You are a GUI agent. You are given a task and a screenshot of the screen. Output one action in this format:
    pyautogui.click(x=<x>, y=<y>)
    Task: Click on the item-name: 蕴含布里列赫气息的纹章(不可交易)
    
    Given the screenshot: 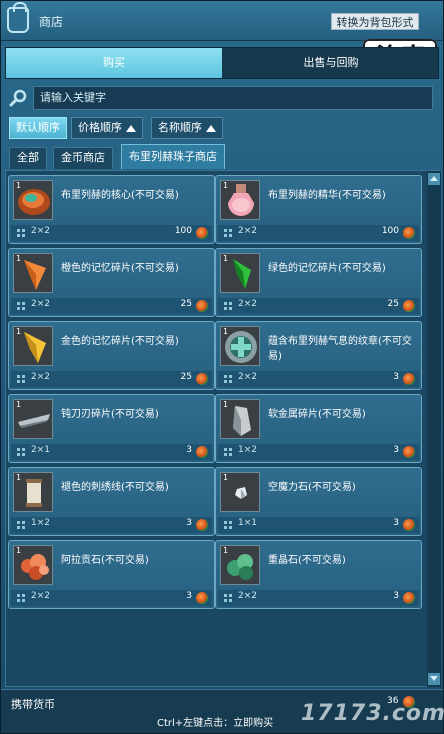 What is the action you would take?
    pyautogui.click(x=340, y=349)
    